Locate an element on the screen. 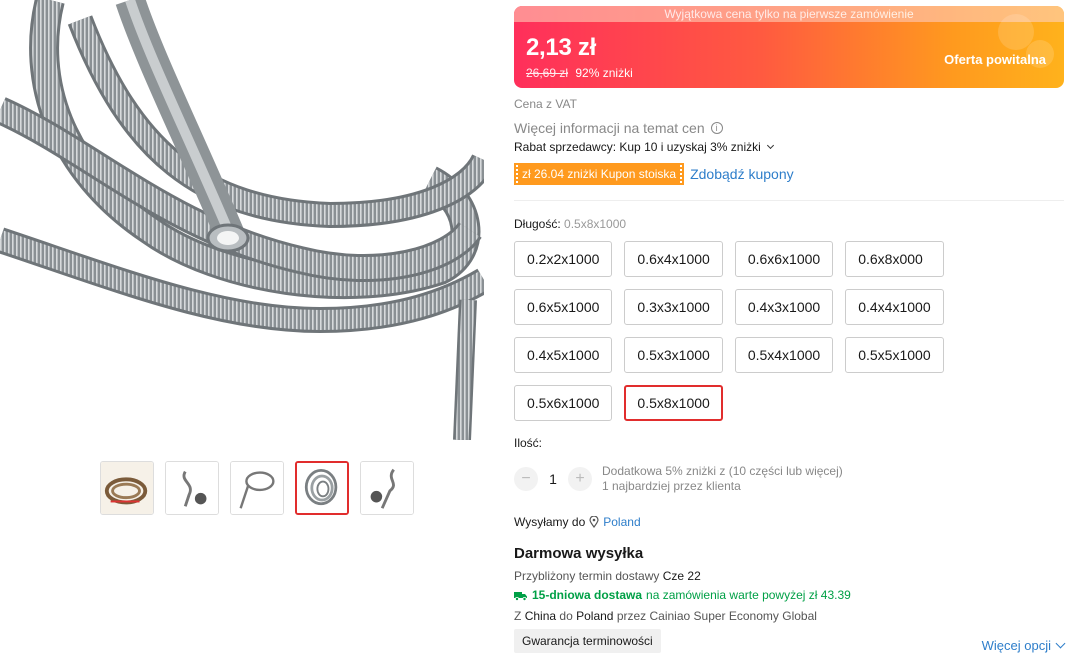 Image resolution: width=1076 pixels, height=657 pixels. route-carrier: przez Cainiao Super Economy Global is located at coordinates (716, 616).